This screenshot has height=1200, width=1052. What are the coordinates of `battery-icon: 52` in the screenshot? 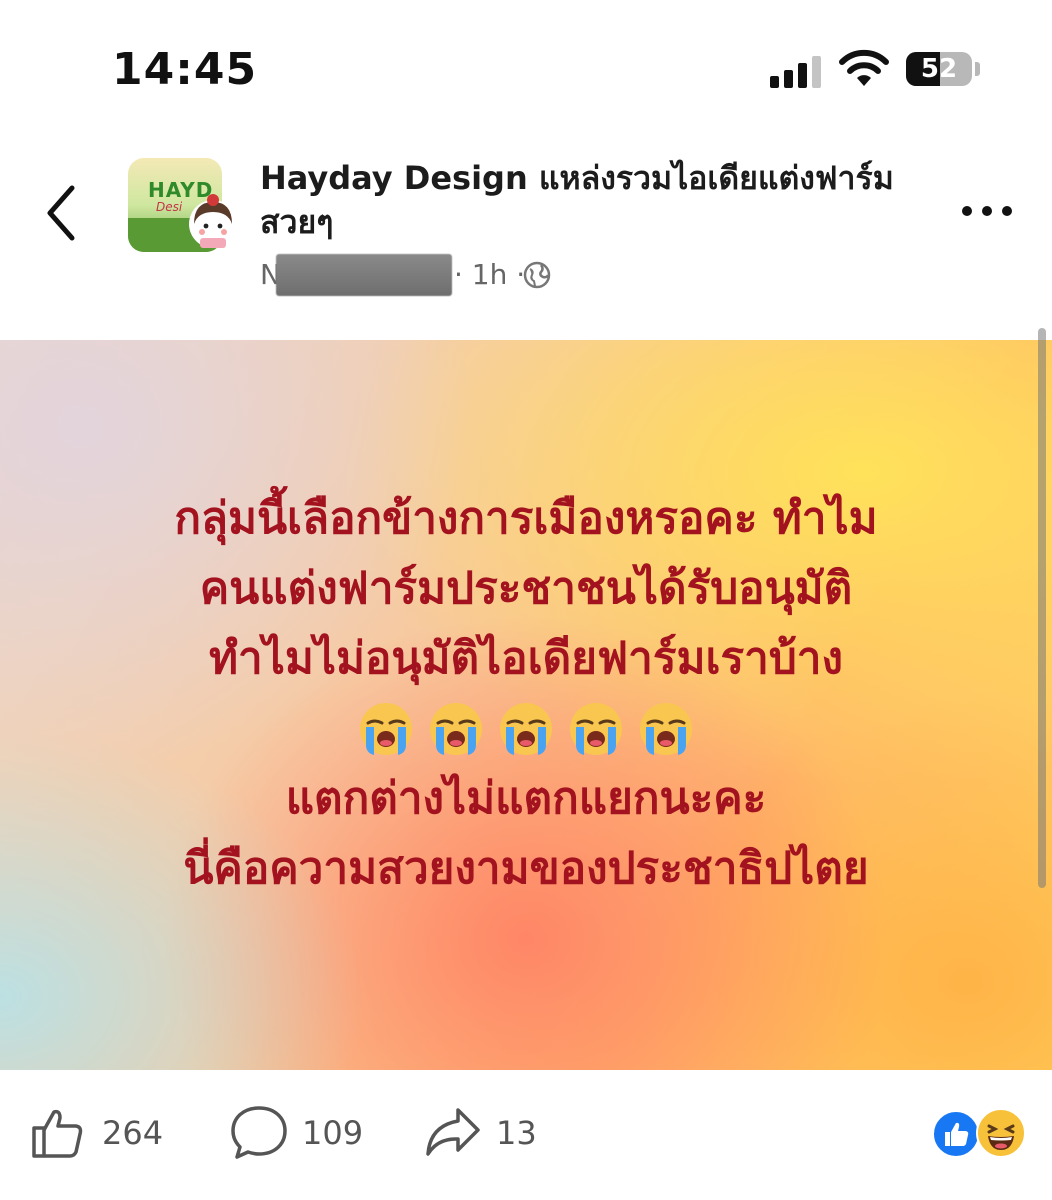 It's located at (939, 69).